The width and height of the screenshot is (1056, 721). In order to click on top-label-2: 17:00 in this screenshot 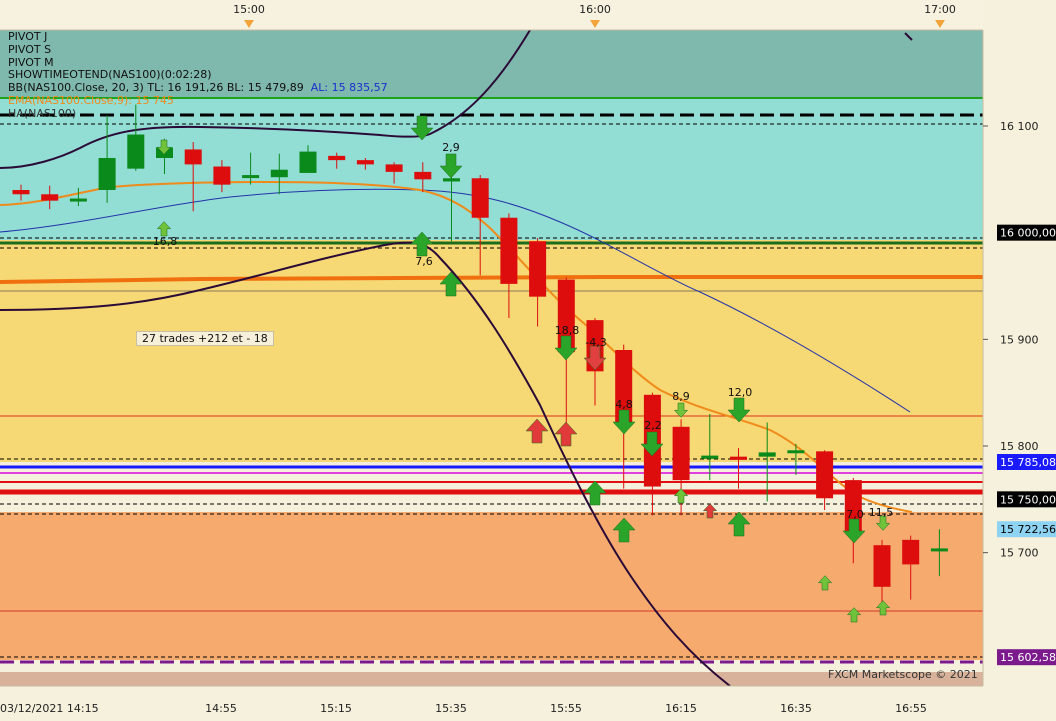, I will do `click(940, 9)`.